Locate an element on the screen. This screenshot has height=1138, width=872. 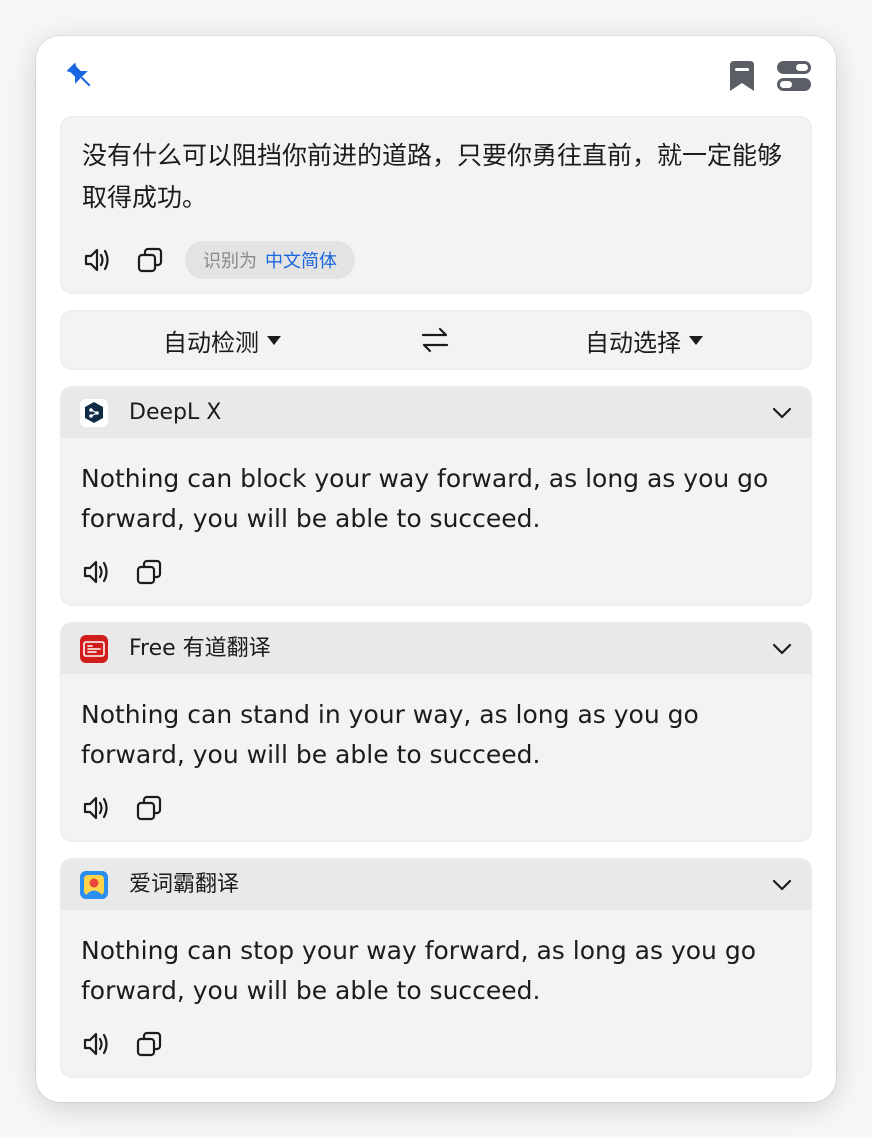
bookmark-button is located at coordinates (742, 76).